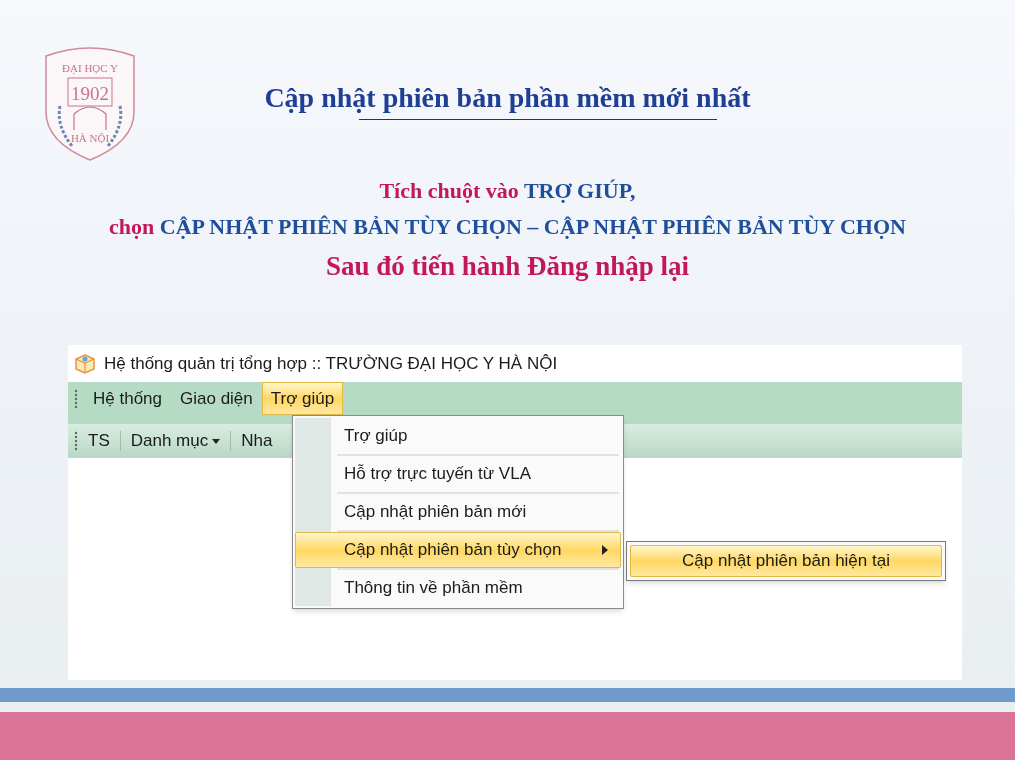 Image resolution: width=1015 pixels, height=760 pixels. What do you see at coordinates (507, 266) in the screenshot?
I see `instruction-line: Sau đó tiến hành Đăng nhập lại` at bounding box center [507, 266].